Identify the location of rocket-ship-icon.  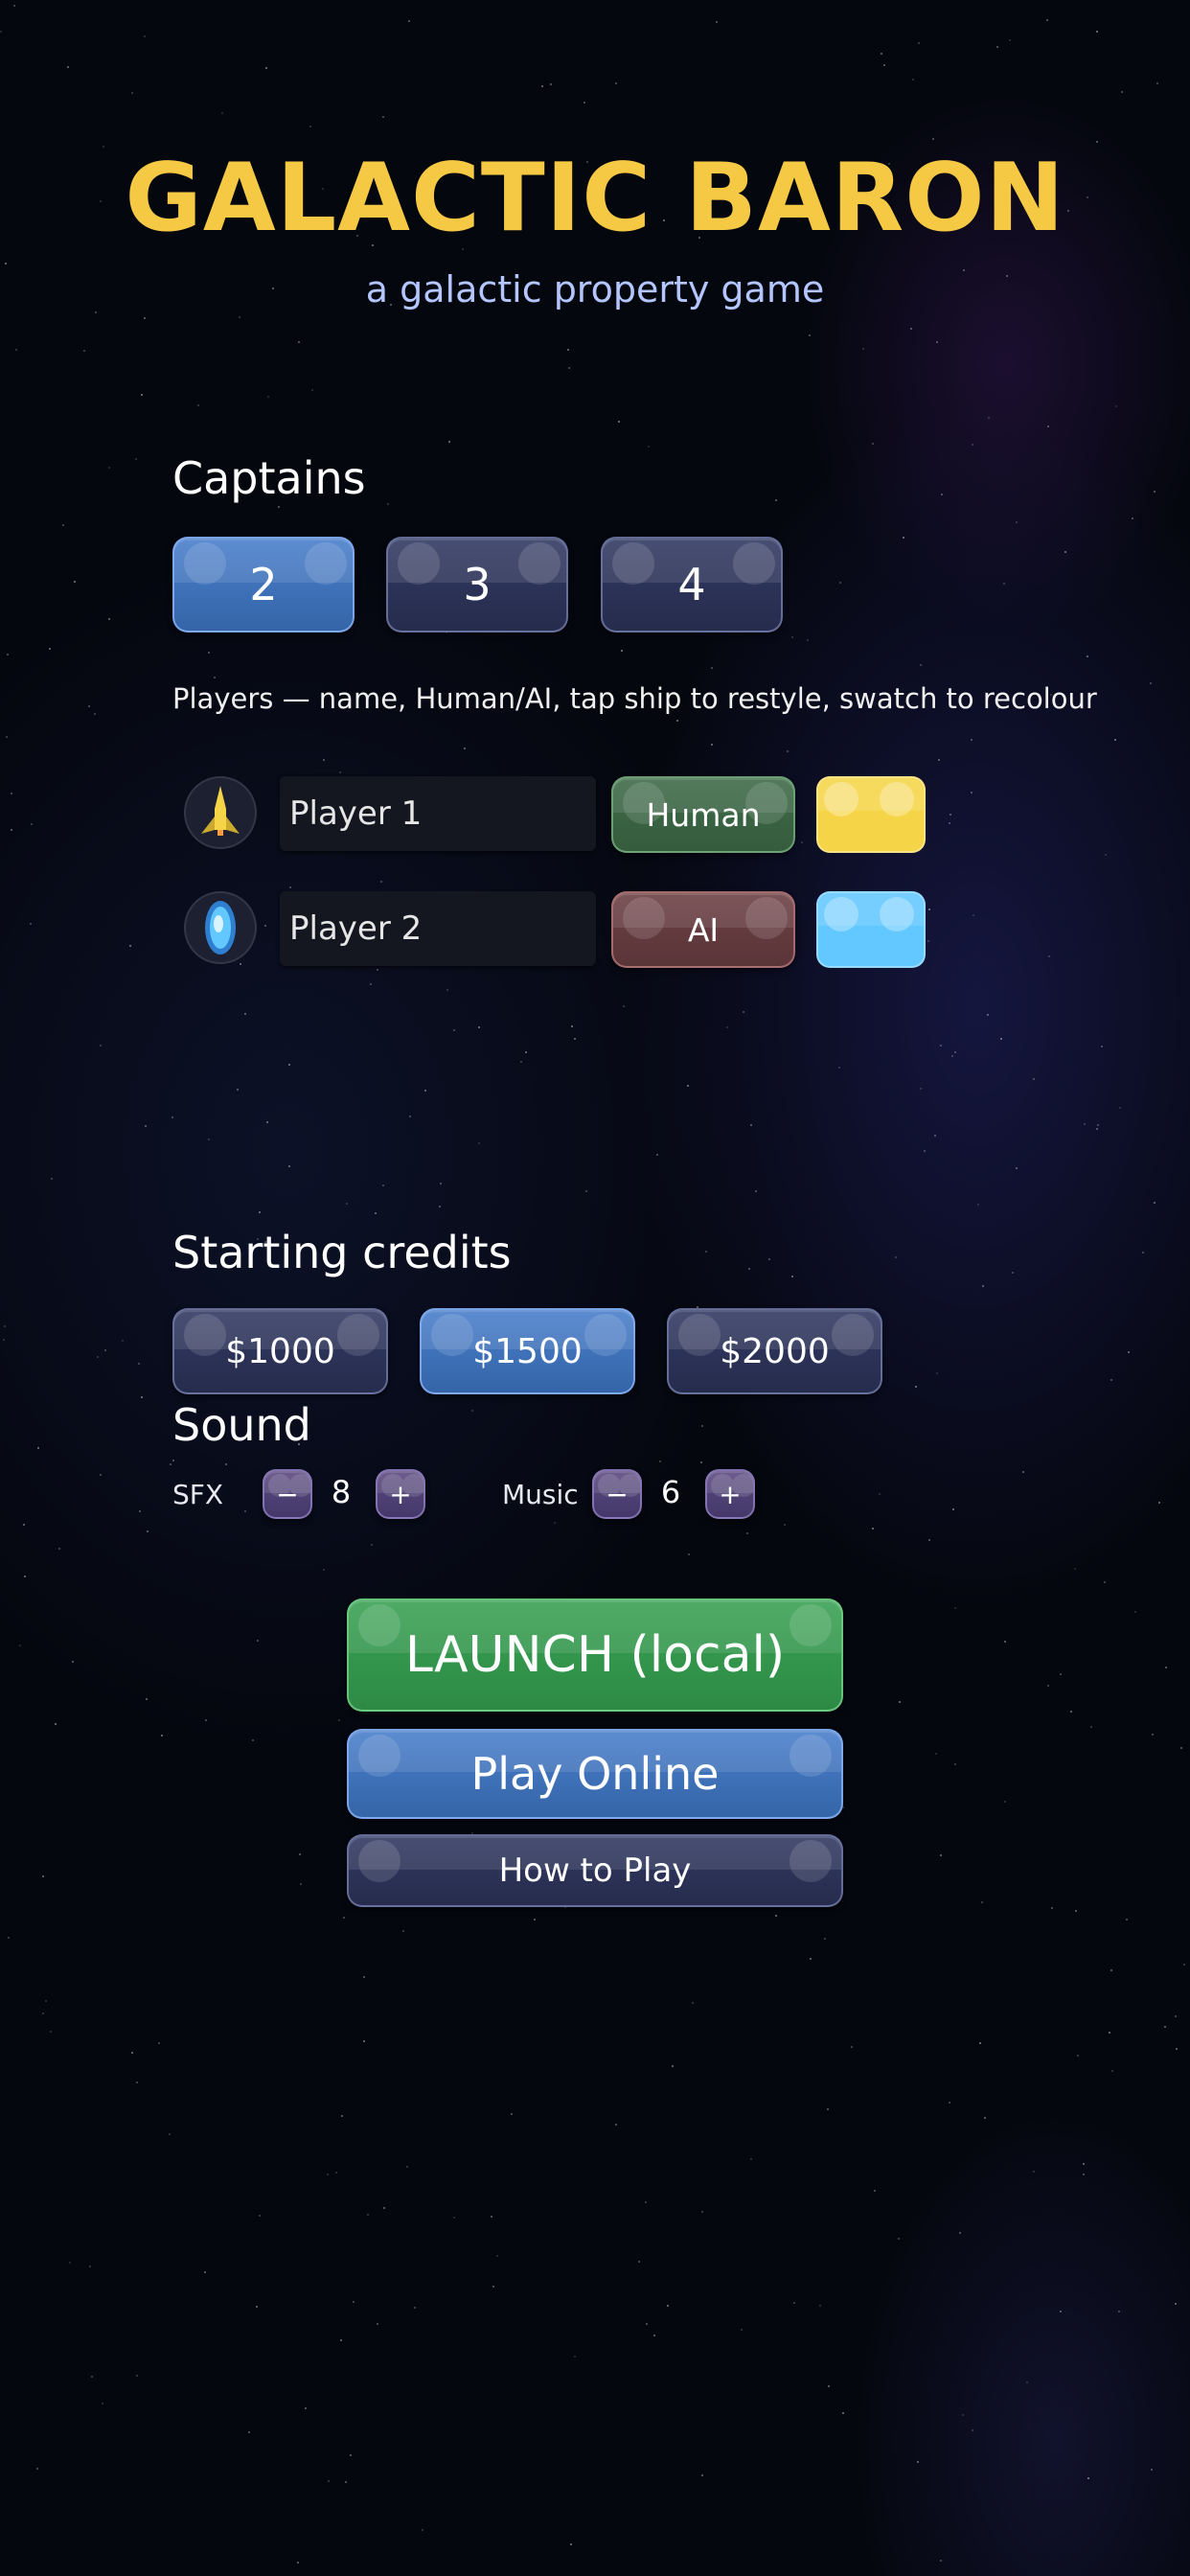
(221, 812).